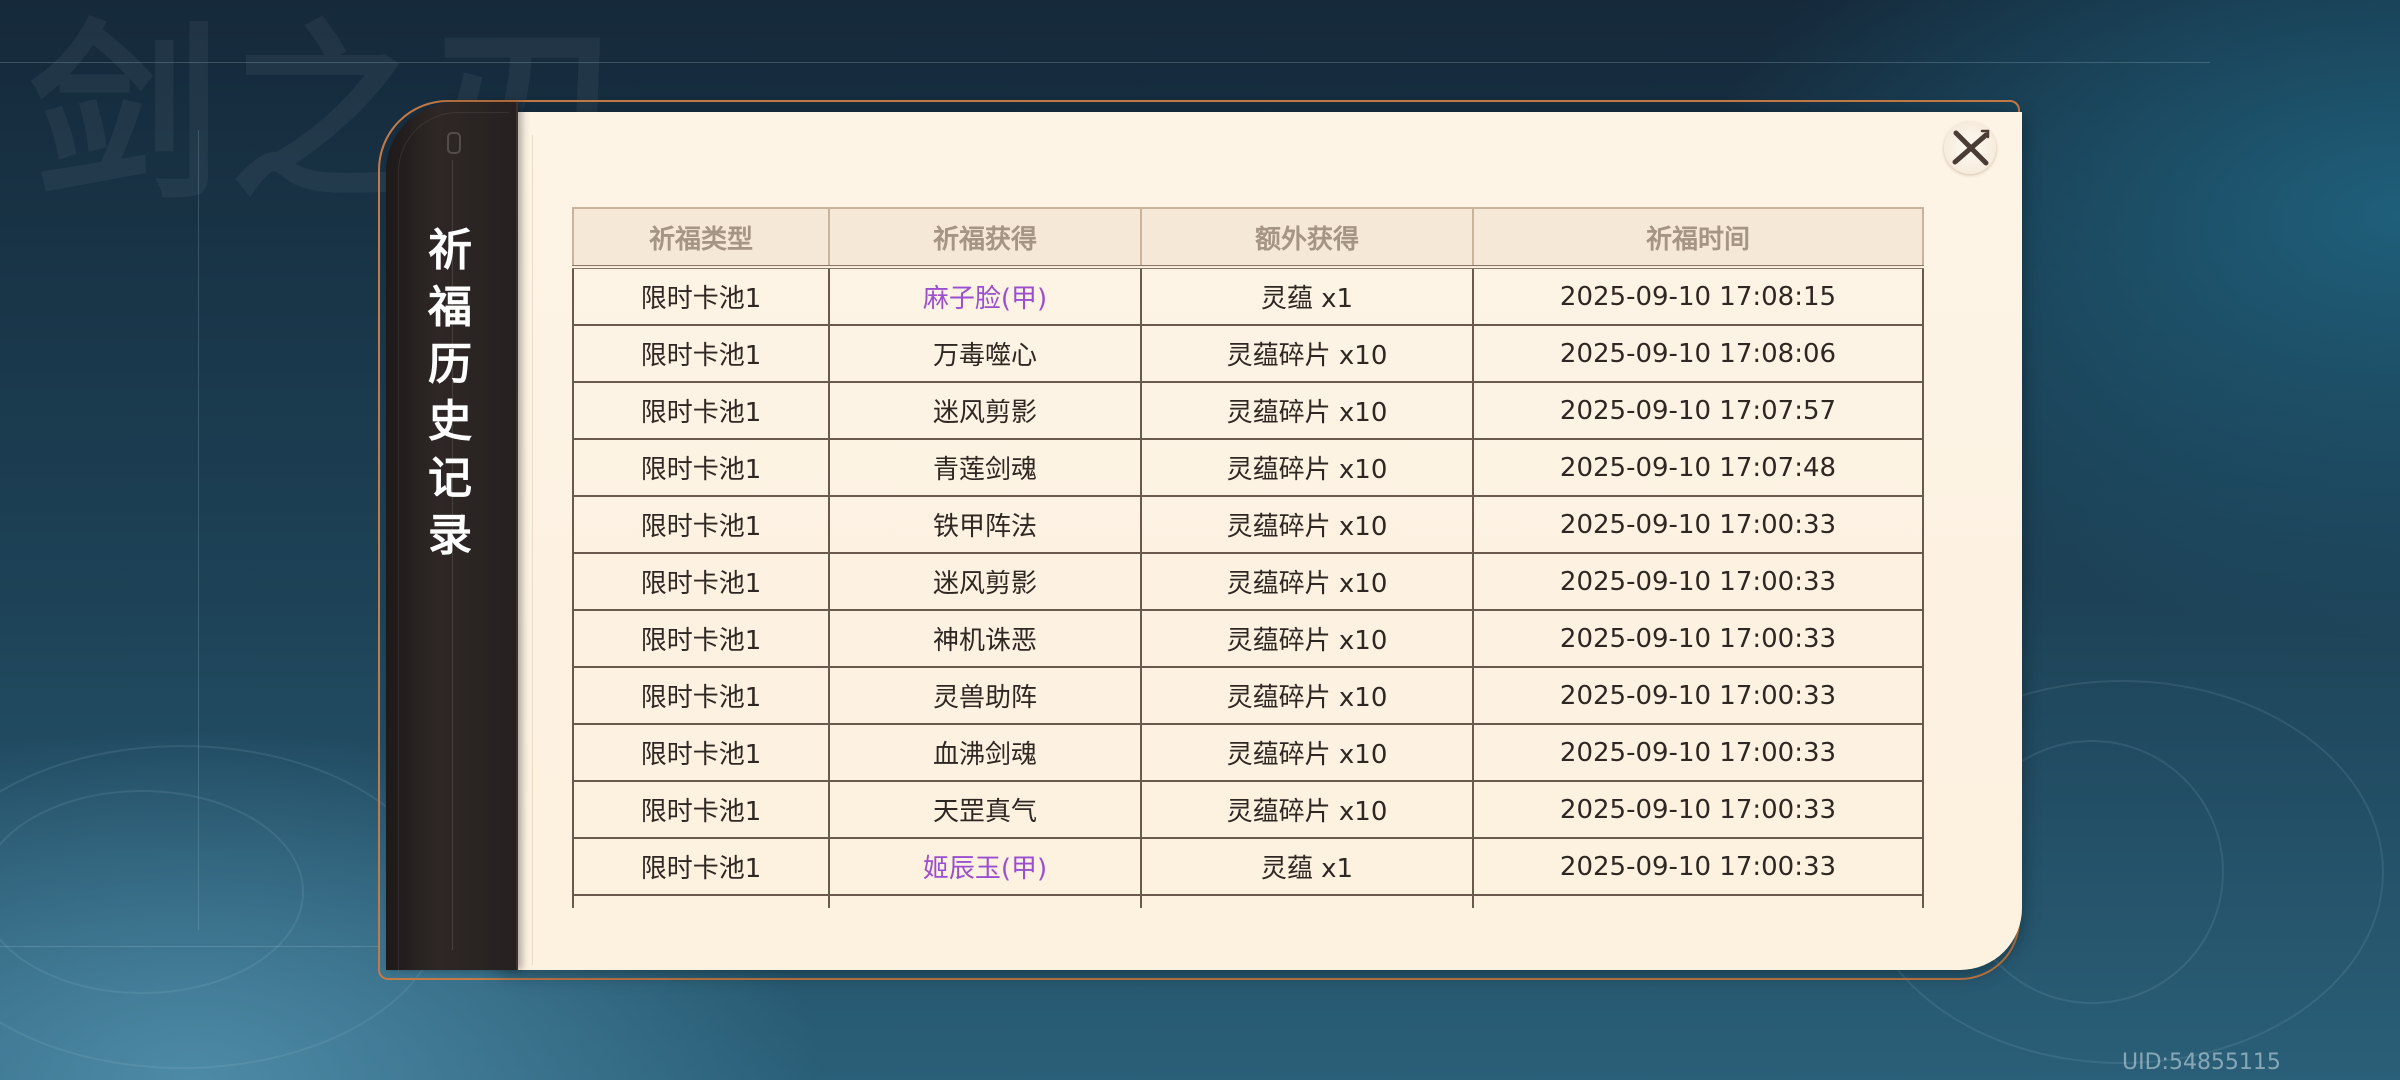 Image resolution: width=2400 pixels, height=1080 pixels. I want to click on cell-time: 2025-09-10 17:07:57, so click(1698, 411).